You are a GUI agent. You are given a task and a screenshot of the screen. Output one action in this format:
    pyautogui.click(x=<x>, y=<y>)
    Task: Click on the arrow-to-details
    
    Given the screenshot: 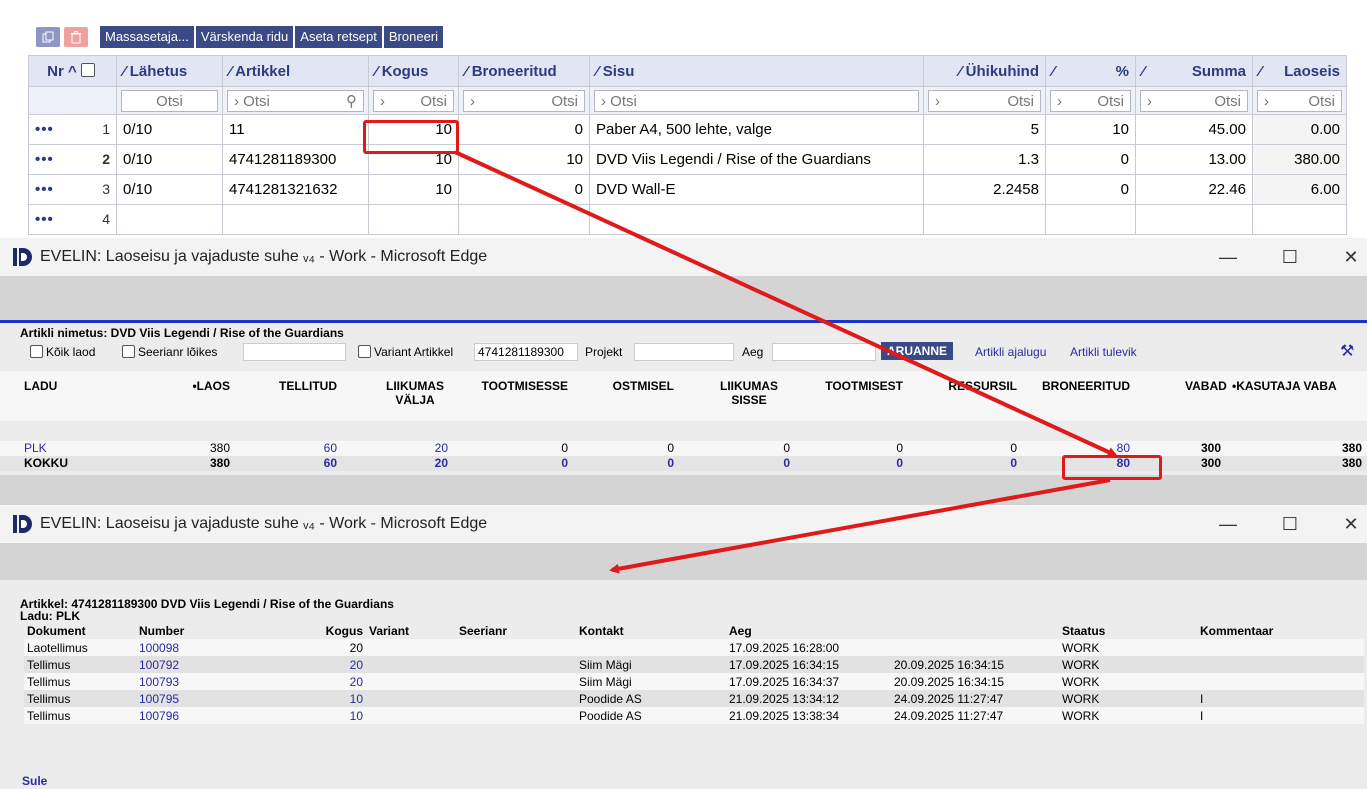 What is the action you would take?
    pyautogui.click(x=860, y=526)
    